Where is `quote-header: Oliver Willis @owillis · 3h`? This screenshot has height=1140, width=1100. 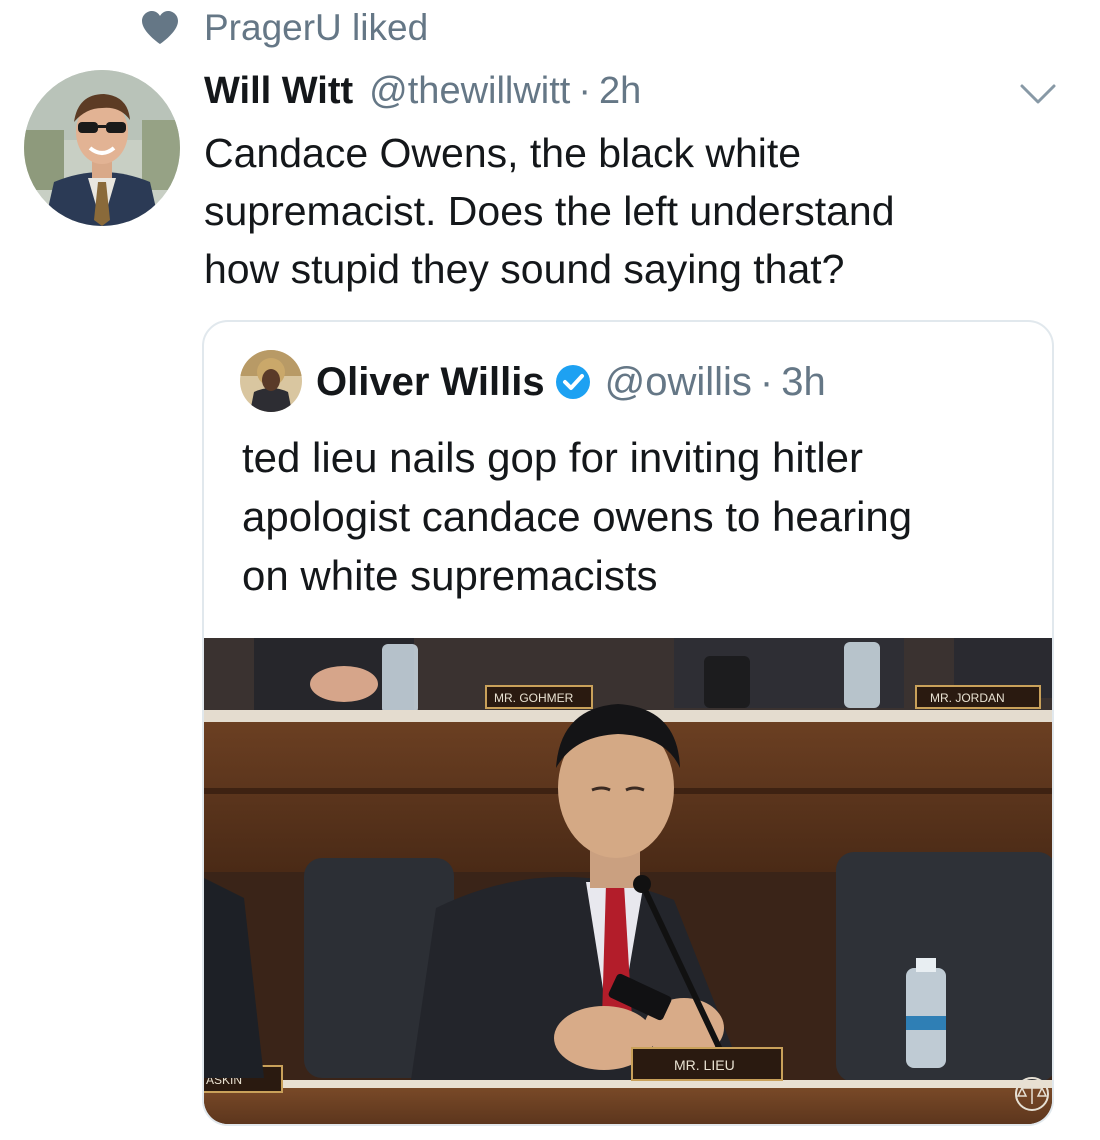
quote-header: Oliver Willis @owillis · 3h is located at coordinates (571, 382).